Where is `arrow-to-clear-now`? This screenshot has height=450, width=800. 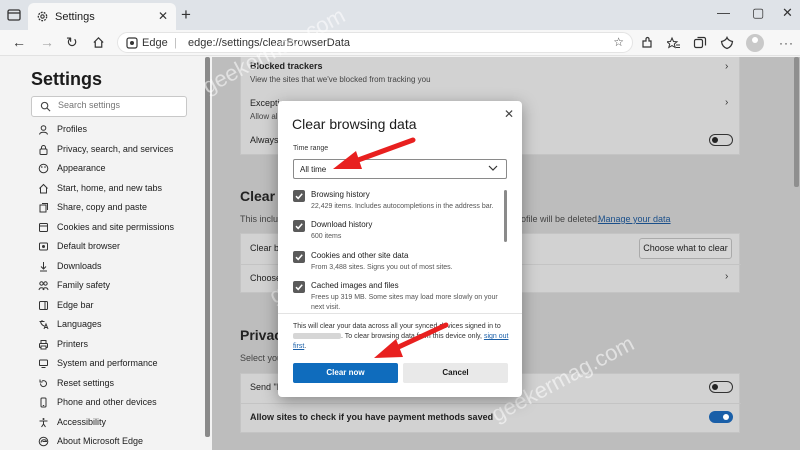
arrow-to-clear-now is located at coordinates (411, 340).